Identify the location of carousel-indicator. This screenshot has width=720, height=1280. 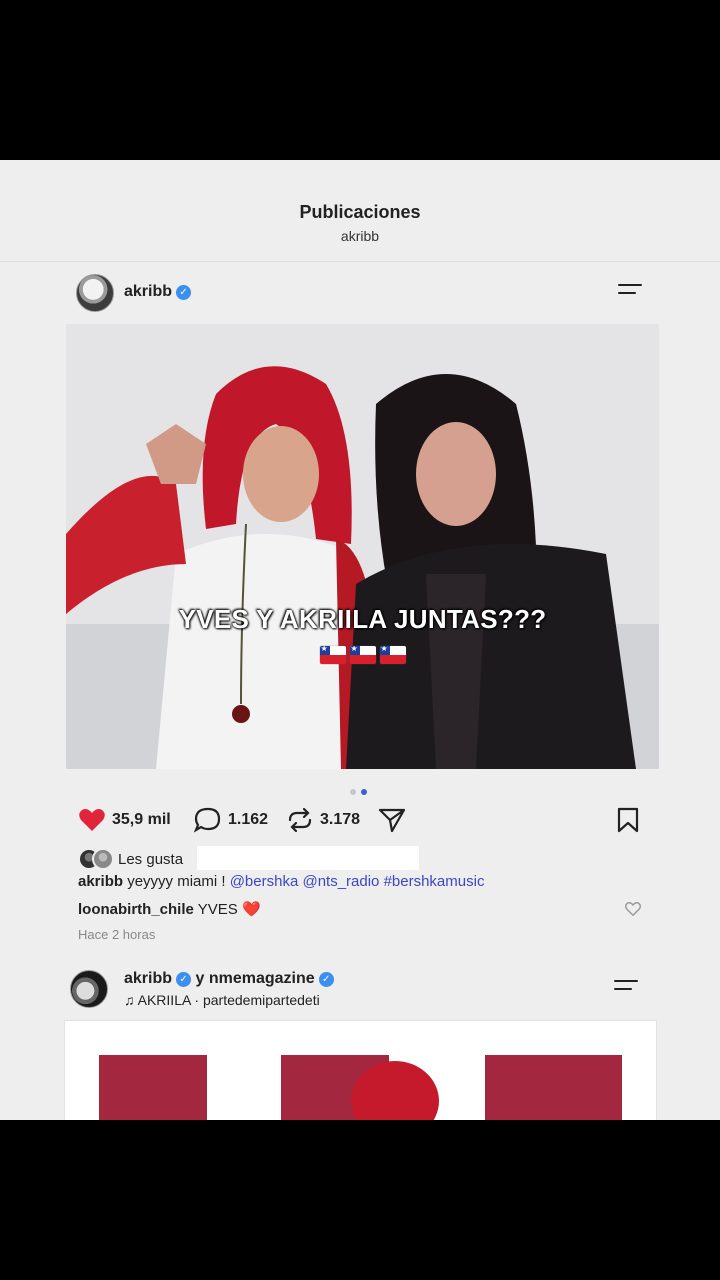
(361, 791).